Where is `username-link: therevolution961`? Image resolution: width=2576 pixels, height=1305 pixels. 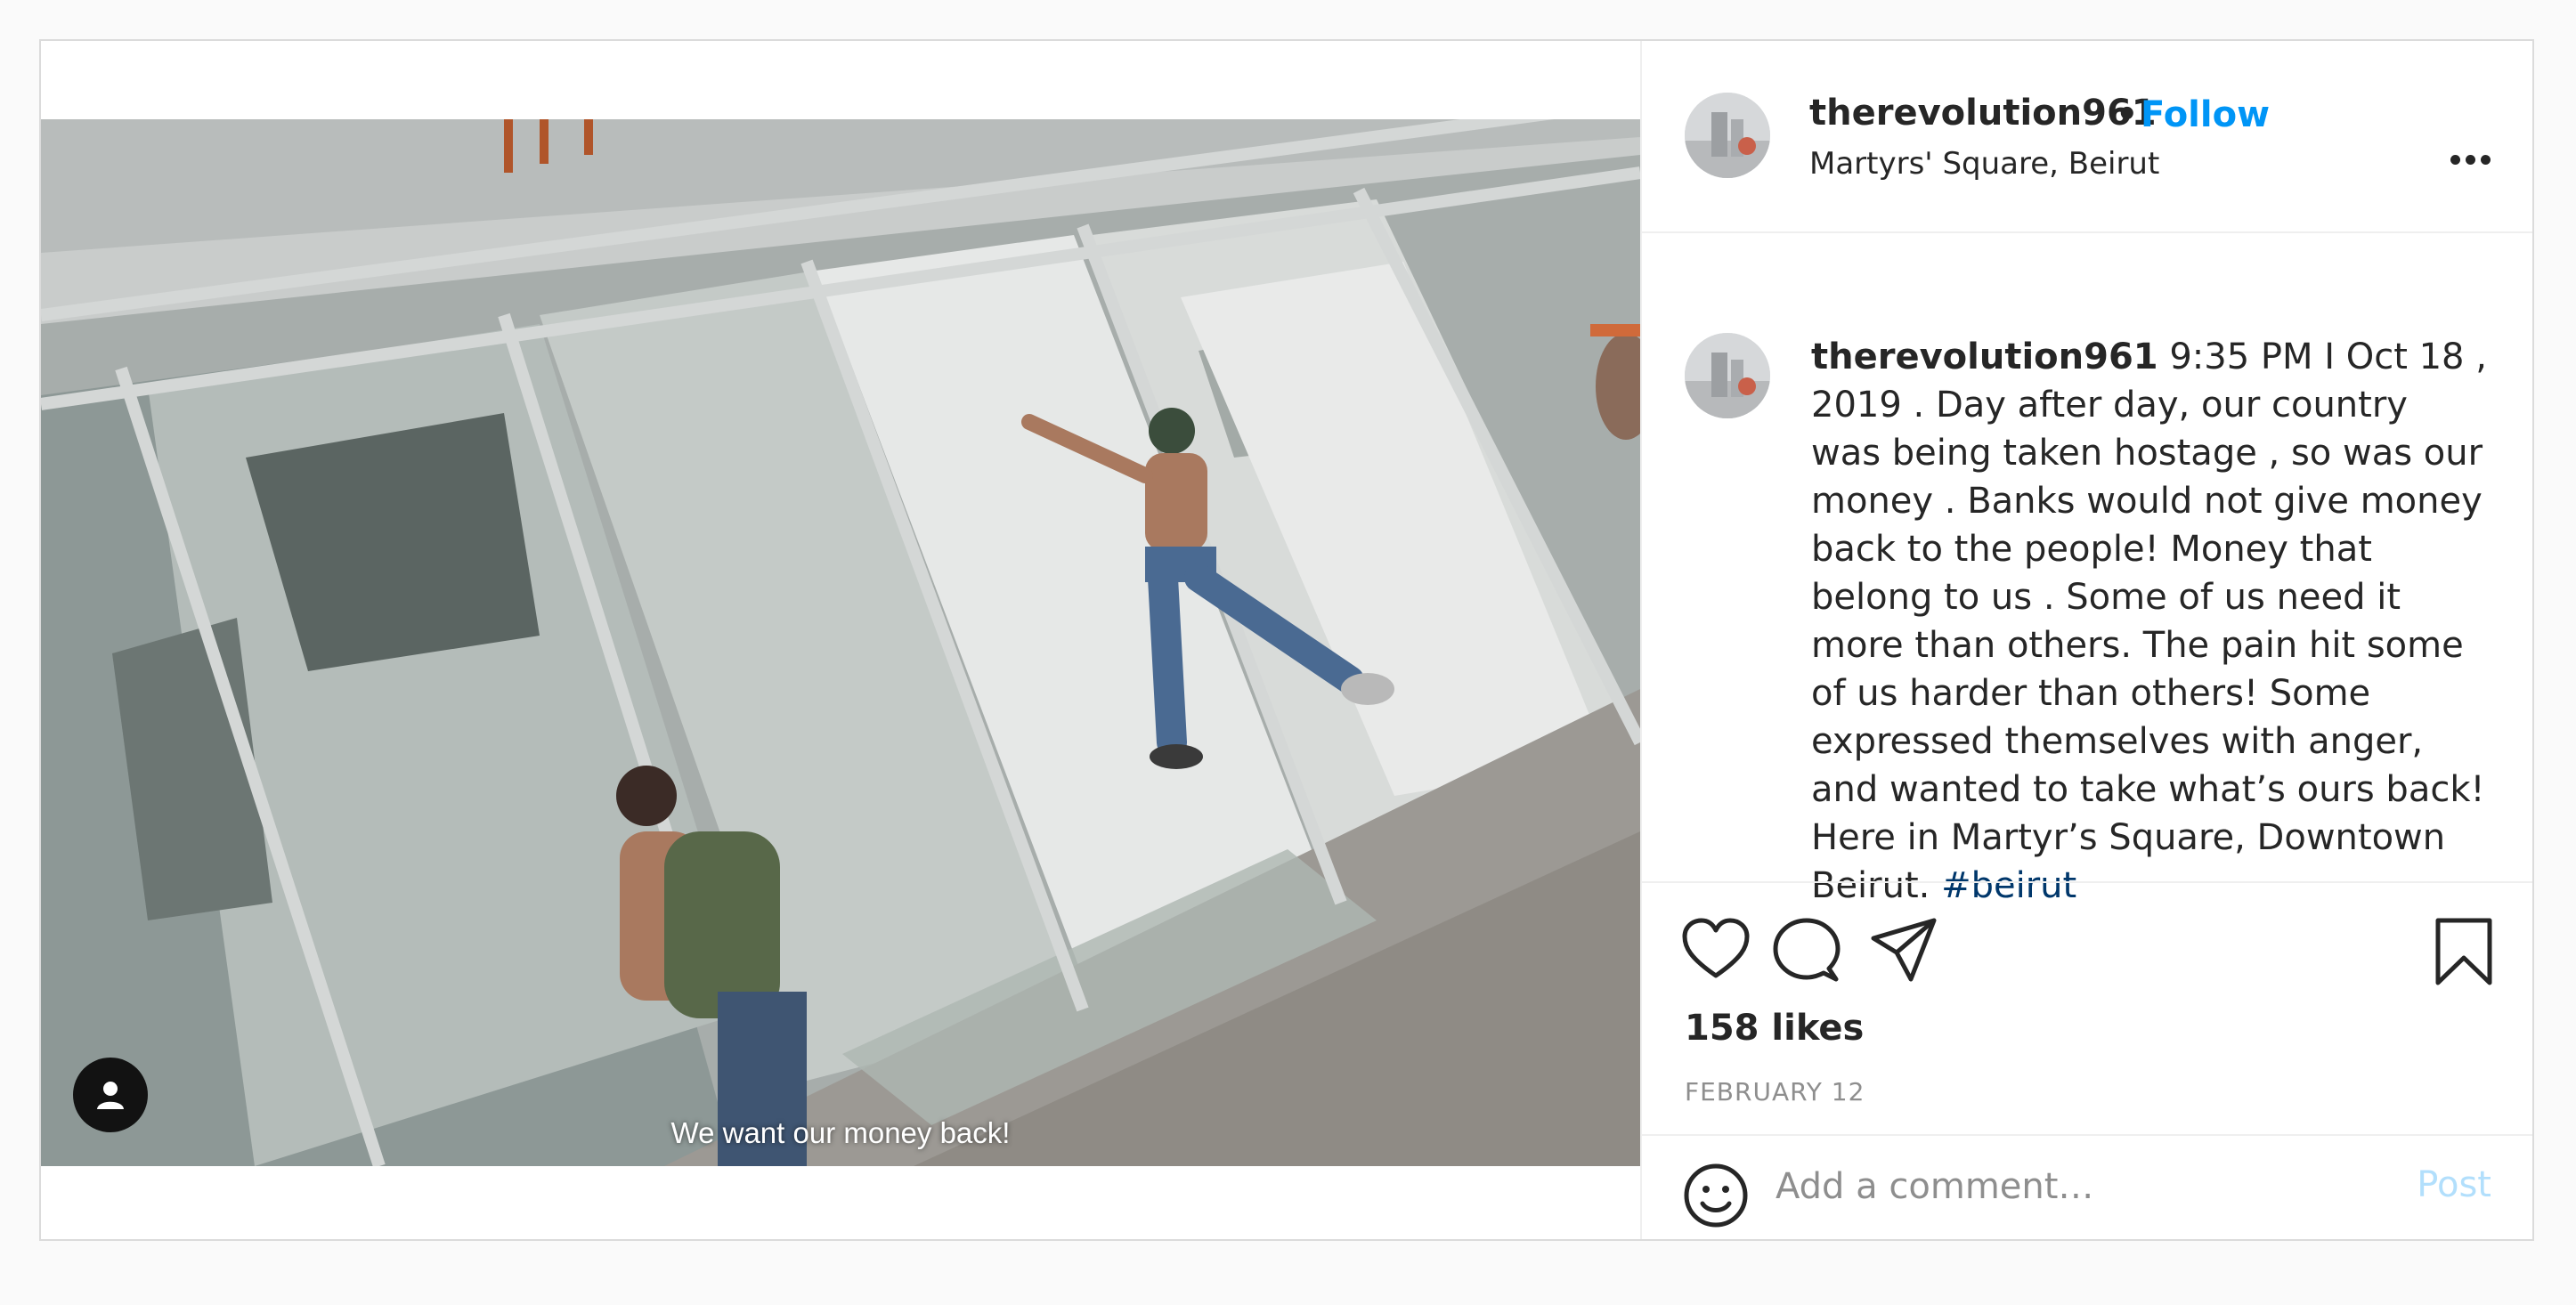 username-link: therevolution961 is located at coordinates (1983, 113).